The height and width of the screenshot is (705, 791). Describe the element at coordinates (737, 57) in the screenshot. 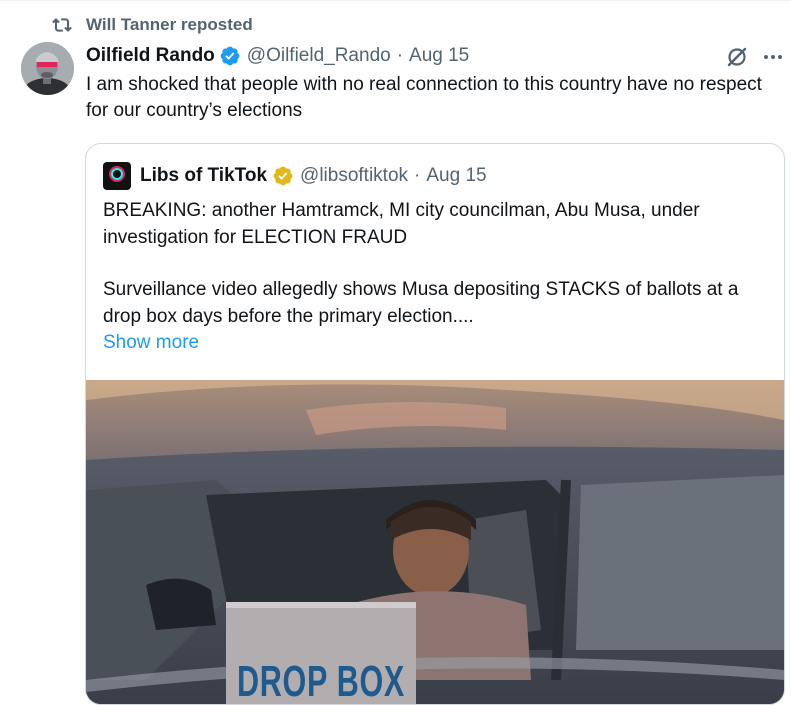

I see `grok-icon` at that location.